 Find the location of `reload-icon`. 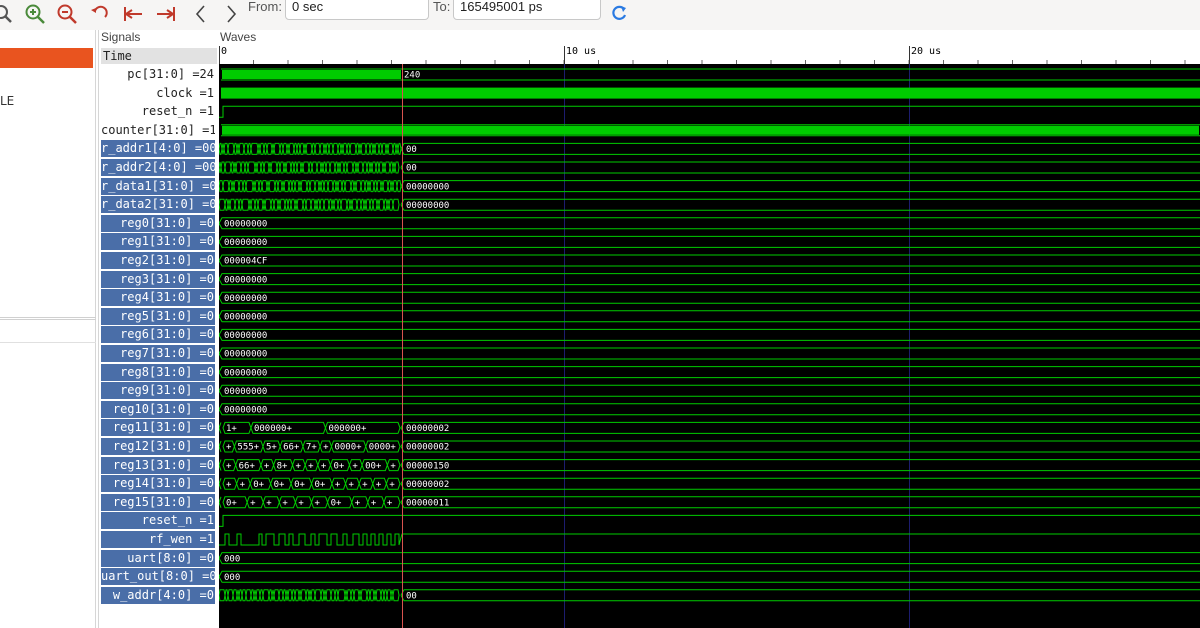

reload-icon is located at coordinates (619, 14).